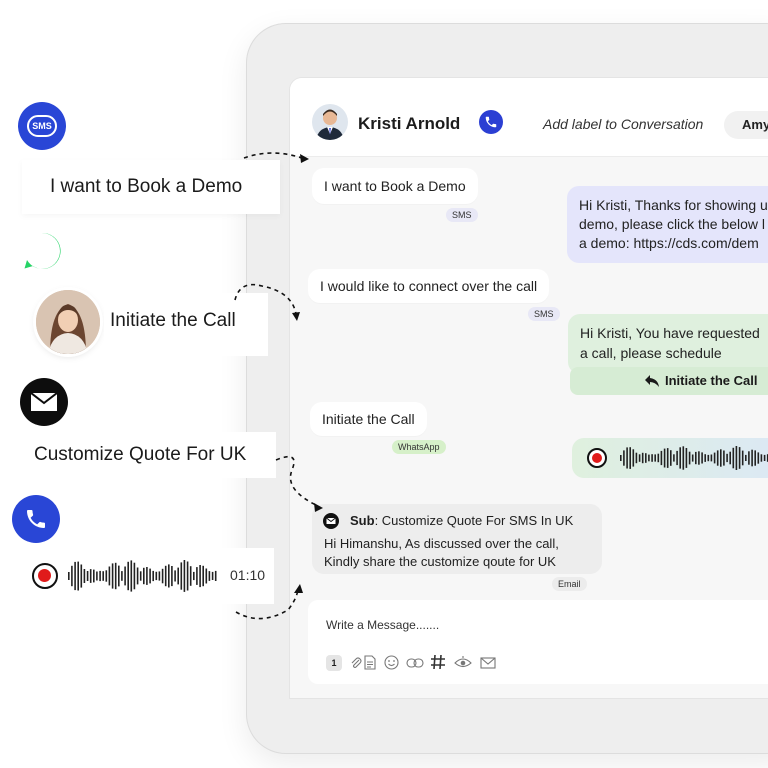 This screenshot has width=768, height=768. What do you see at coordinates (278, 386) in the screenshot?
I see `connector-arrows` at bounding box center [278, 386].